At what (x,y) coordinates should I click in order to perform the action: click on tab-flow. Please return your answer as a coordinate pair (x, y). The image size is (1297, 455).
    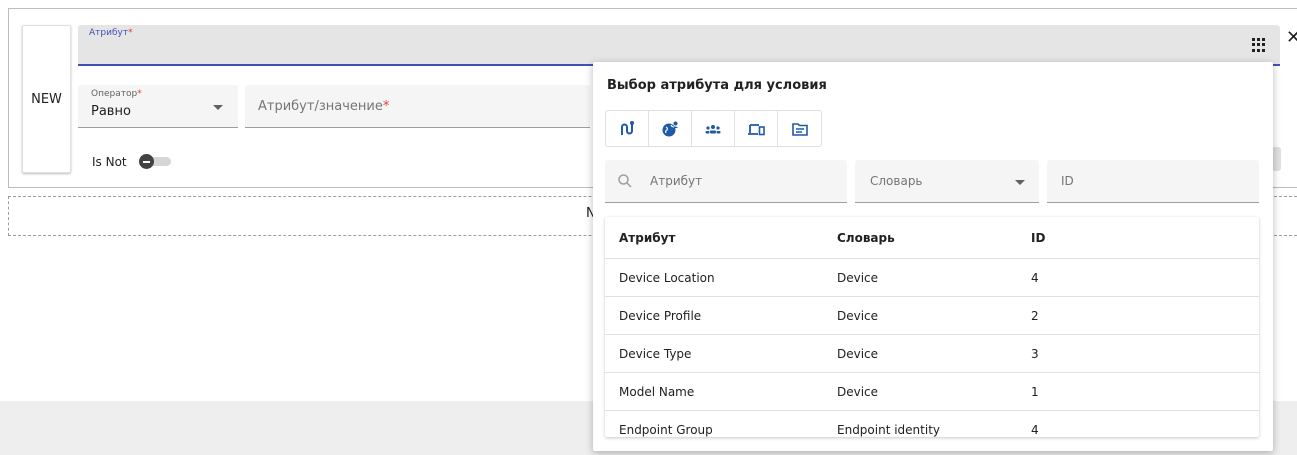
    Looking at the image, I should click on (627, 128).